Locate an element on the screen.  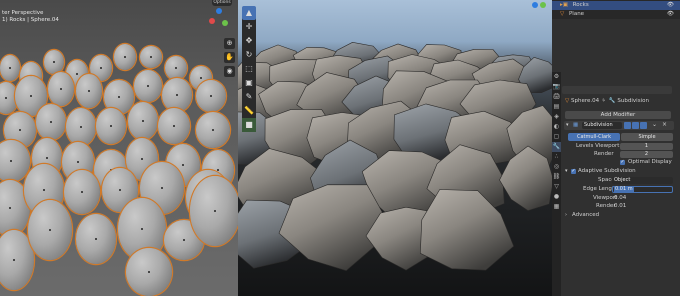
render-tab-icon: 📷 is located at coordinates (556, 87).